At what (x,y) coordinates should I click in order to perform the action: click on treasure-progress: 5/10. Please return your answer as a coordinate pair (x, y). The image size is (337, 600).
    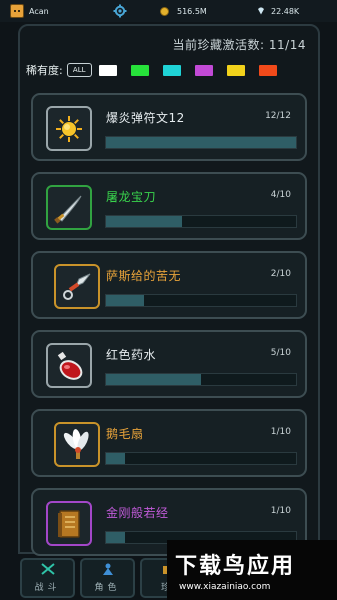
    Looking at the image, I should click on (280, 353).